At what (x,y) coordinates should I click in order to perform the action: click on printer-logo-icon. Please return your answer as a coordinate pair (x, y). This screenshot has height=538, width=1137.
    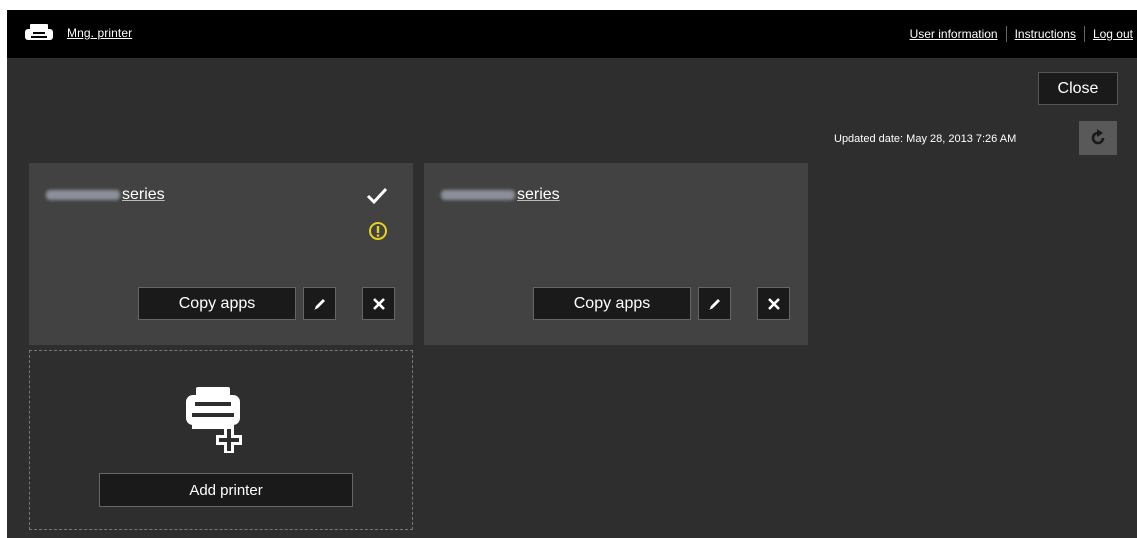
    Looking at the image, I should click on (39, 32).